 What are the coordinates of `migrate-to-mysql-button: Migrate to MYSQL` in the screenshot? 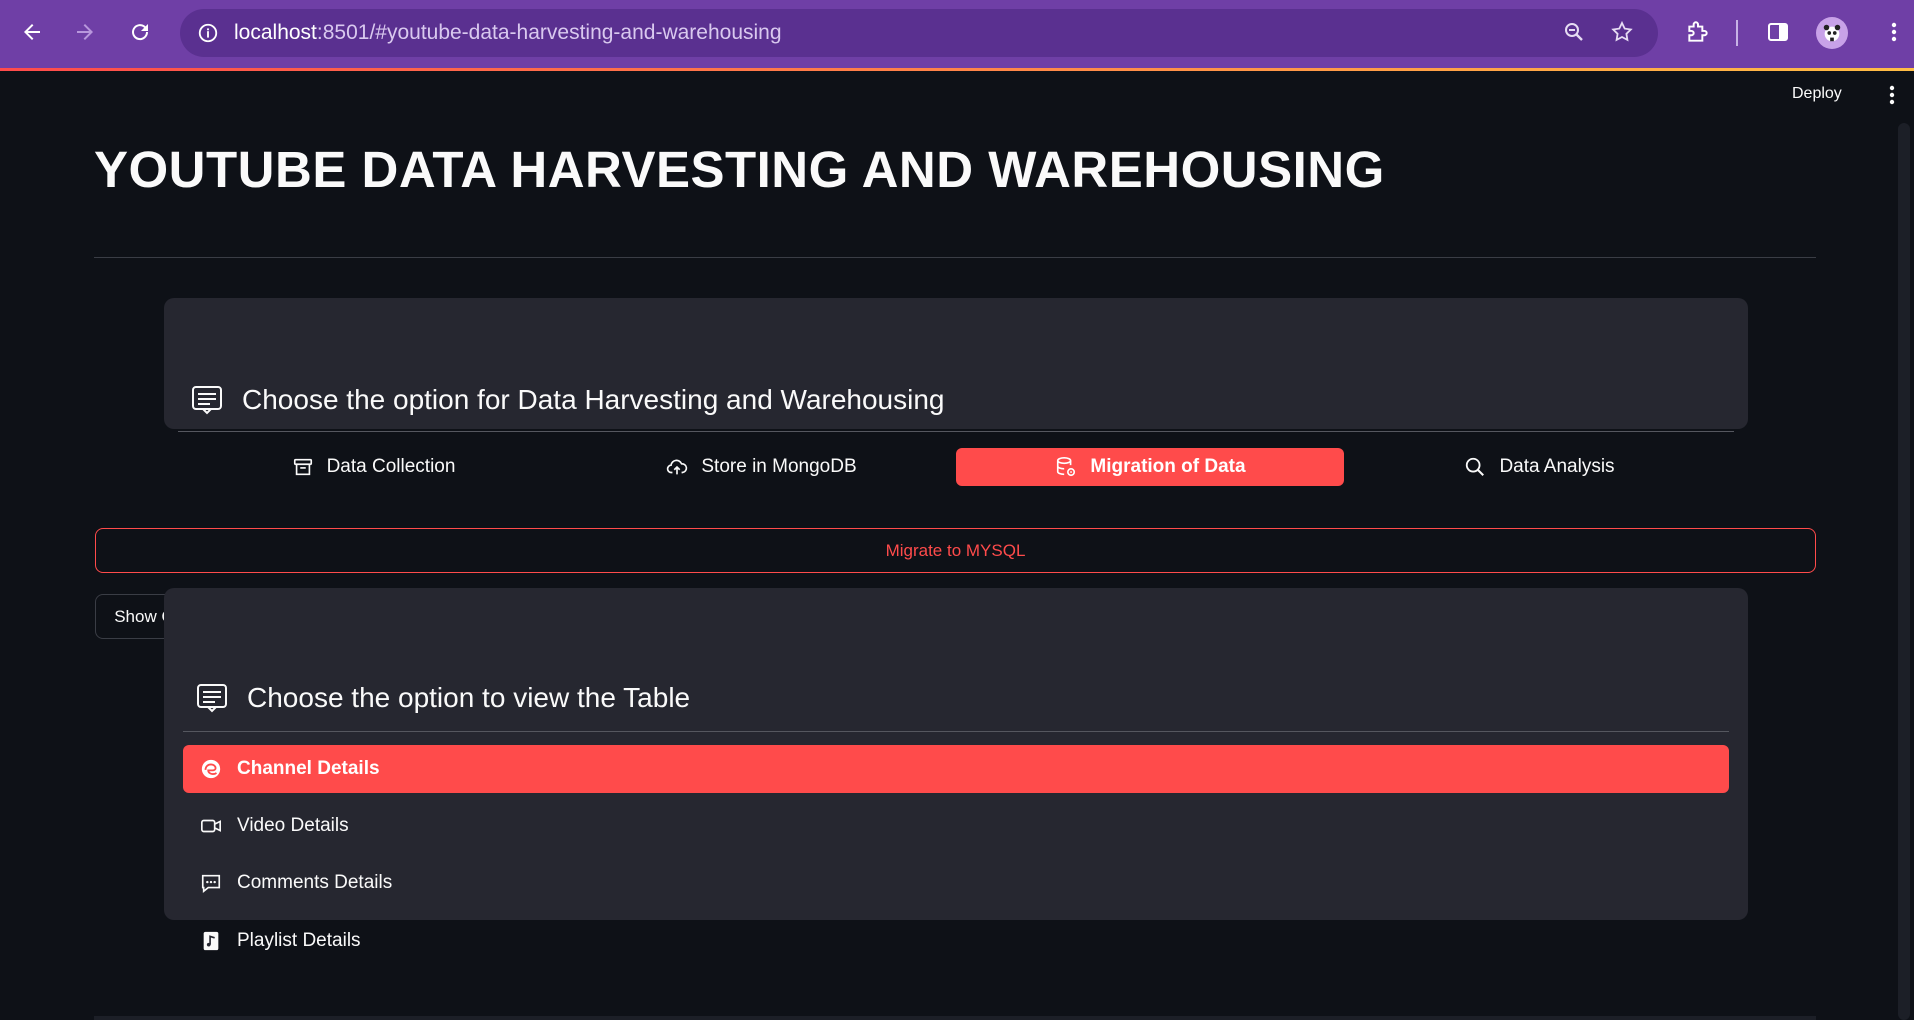 It's located at (955, 550).